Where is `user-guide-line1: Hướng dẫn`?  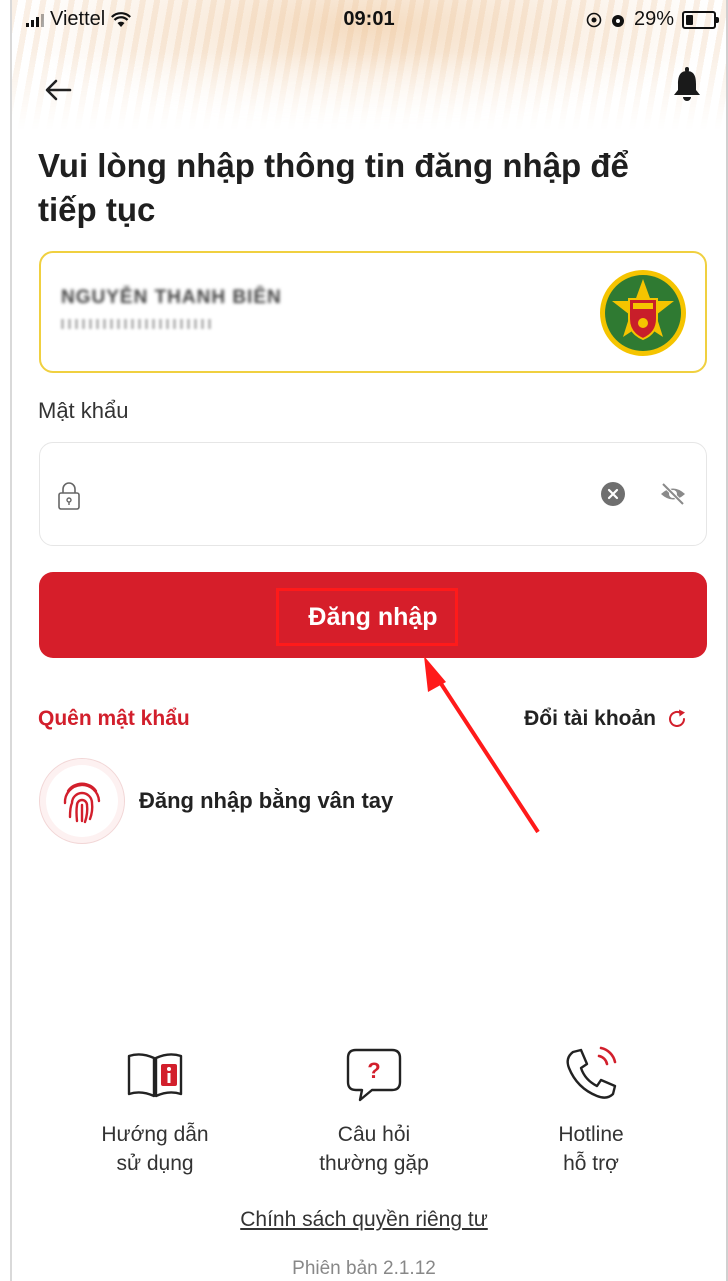
user-guide-line1: Hướng dẫn is located at coordinates (155, 1134).